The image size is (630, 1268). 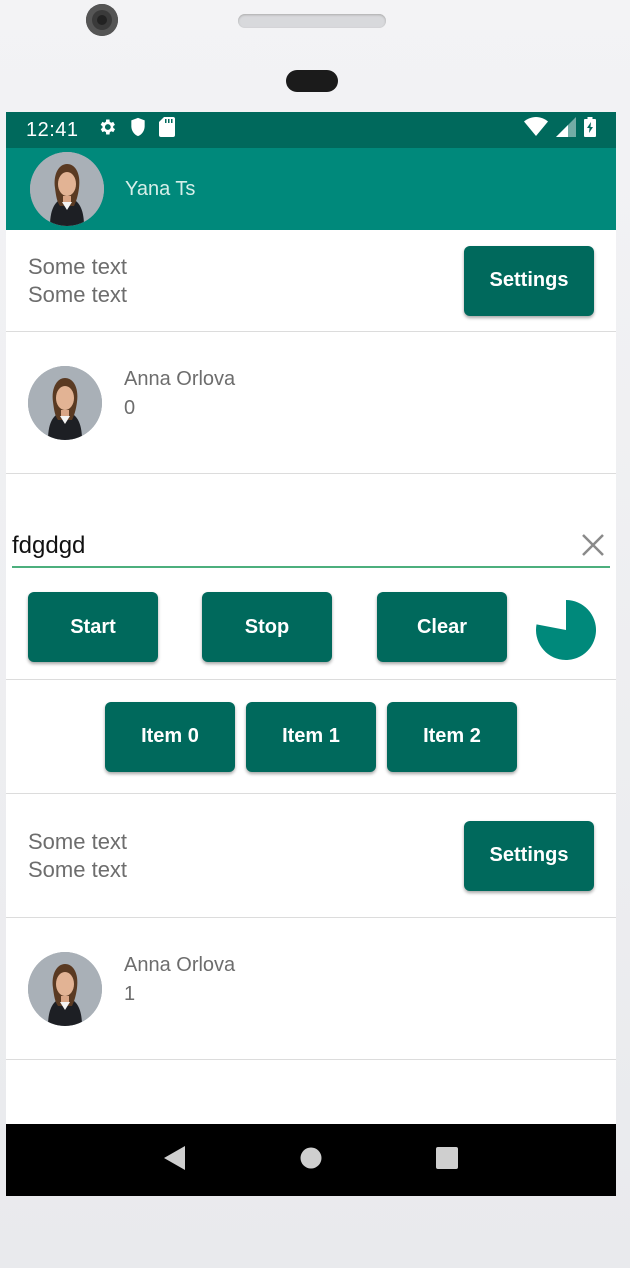 I want to click on item-button-1: Item 1, so click(x=311, y=736).